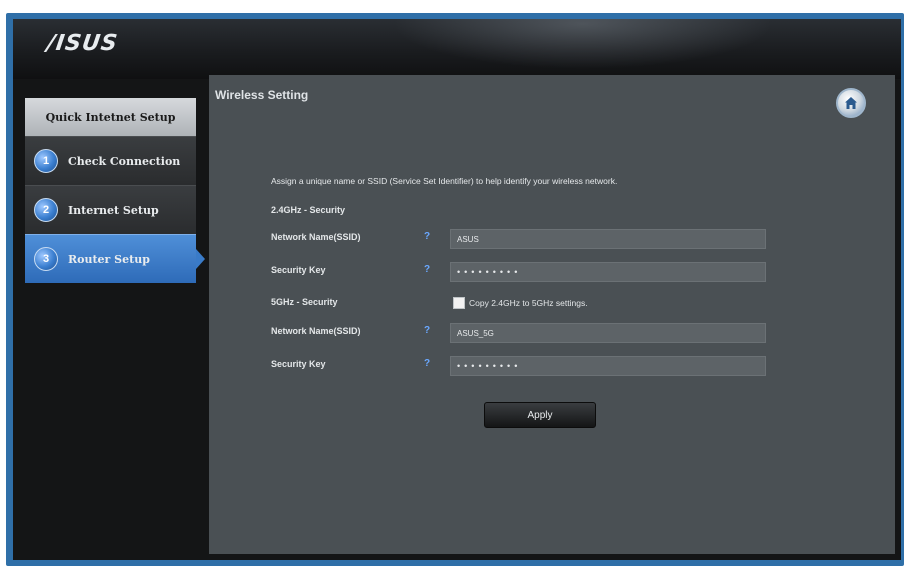 This screenshot has height=571, width=912. What do you see at coordinates (316, 237) in the screenshot?
I see `ssid-24-label: Network Name(SSID)` at bounding box center [316, 237].